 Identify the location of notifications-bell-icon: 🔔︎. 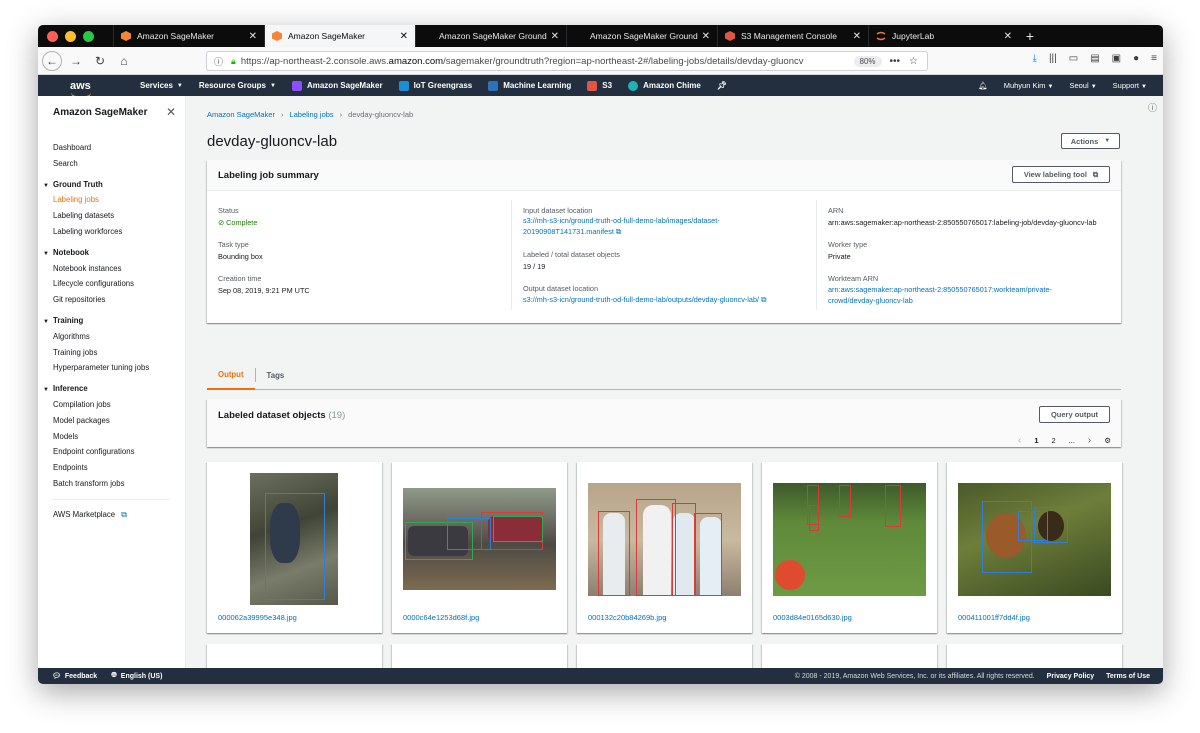
(983, 85).